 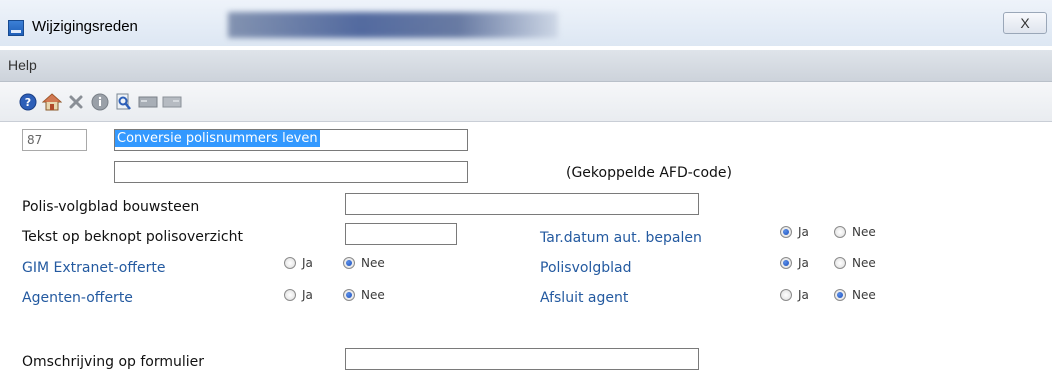 What do you see at coordinates (113, 362) in the screenshot?
I see `omschrijving-label: Omschrijving op formulier` at bounding box center [113, 362].